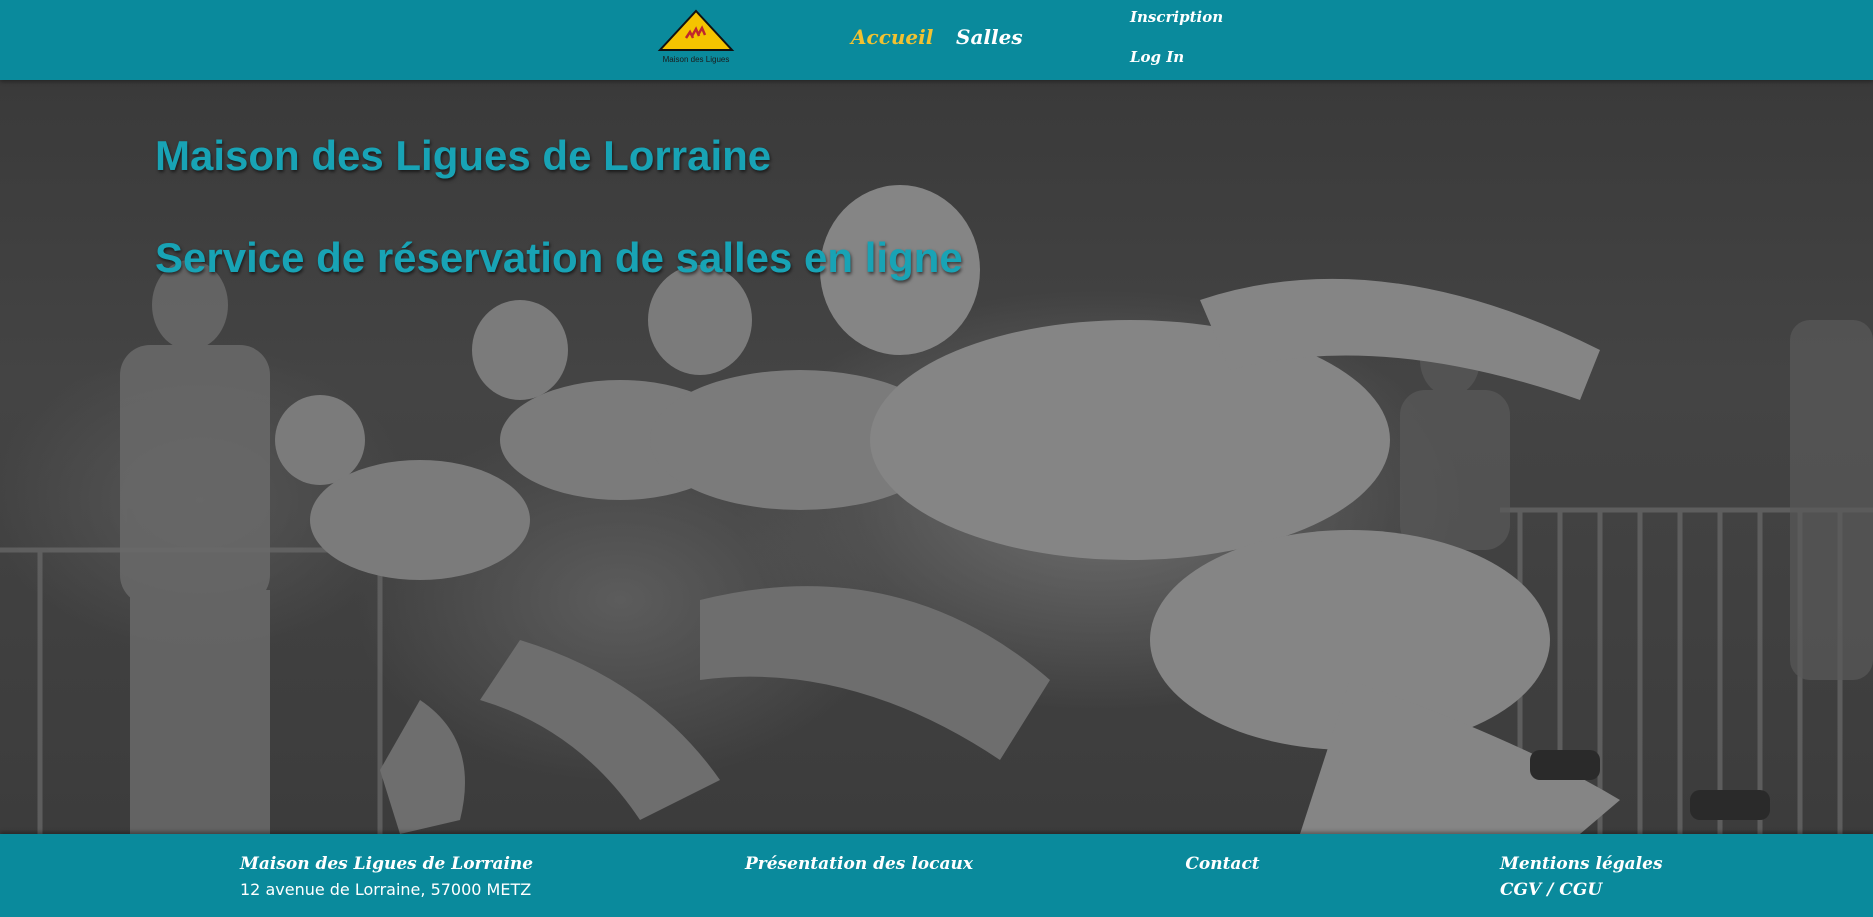 The height and width of the screenshot is (917, 1873). I want to click on nav-home-link: Accueil, so click(892, 37).